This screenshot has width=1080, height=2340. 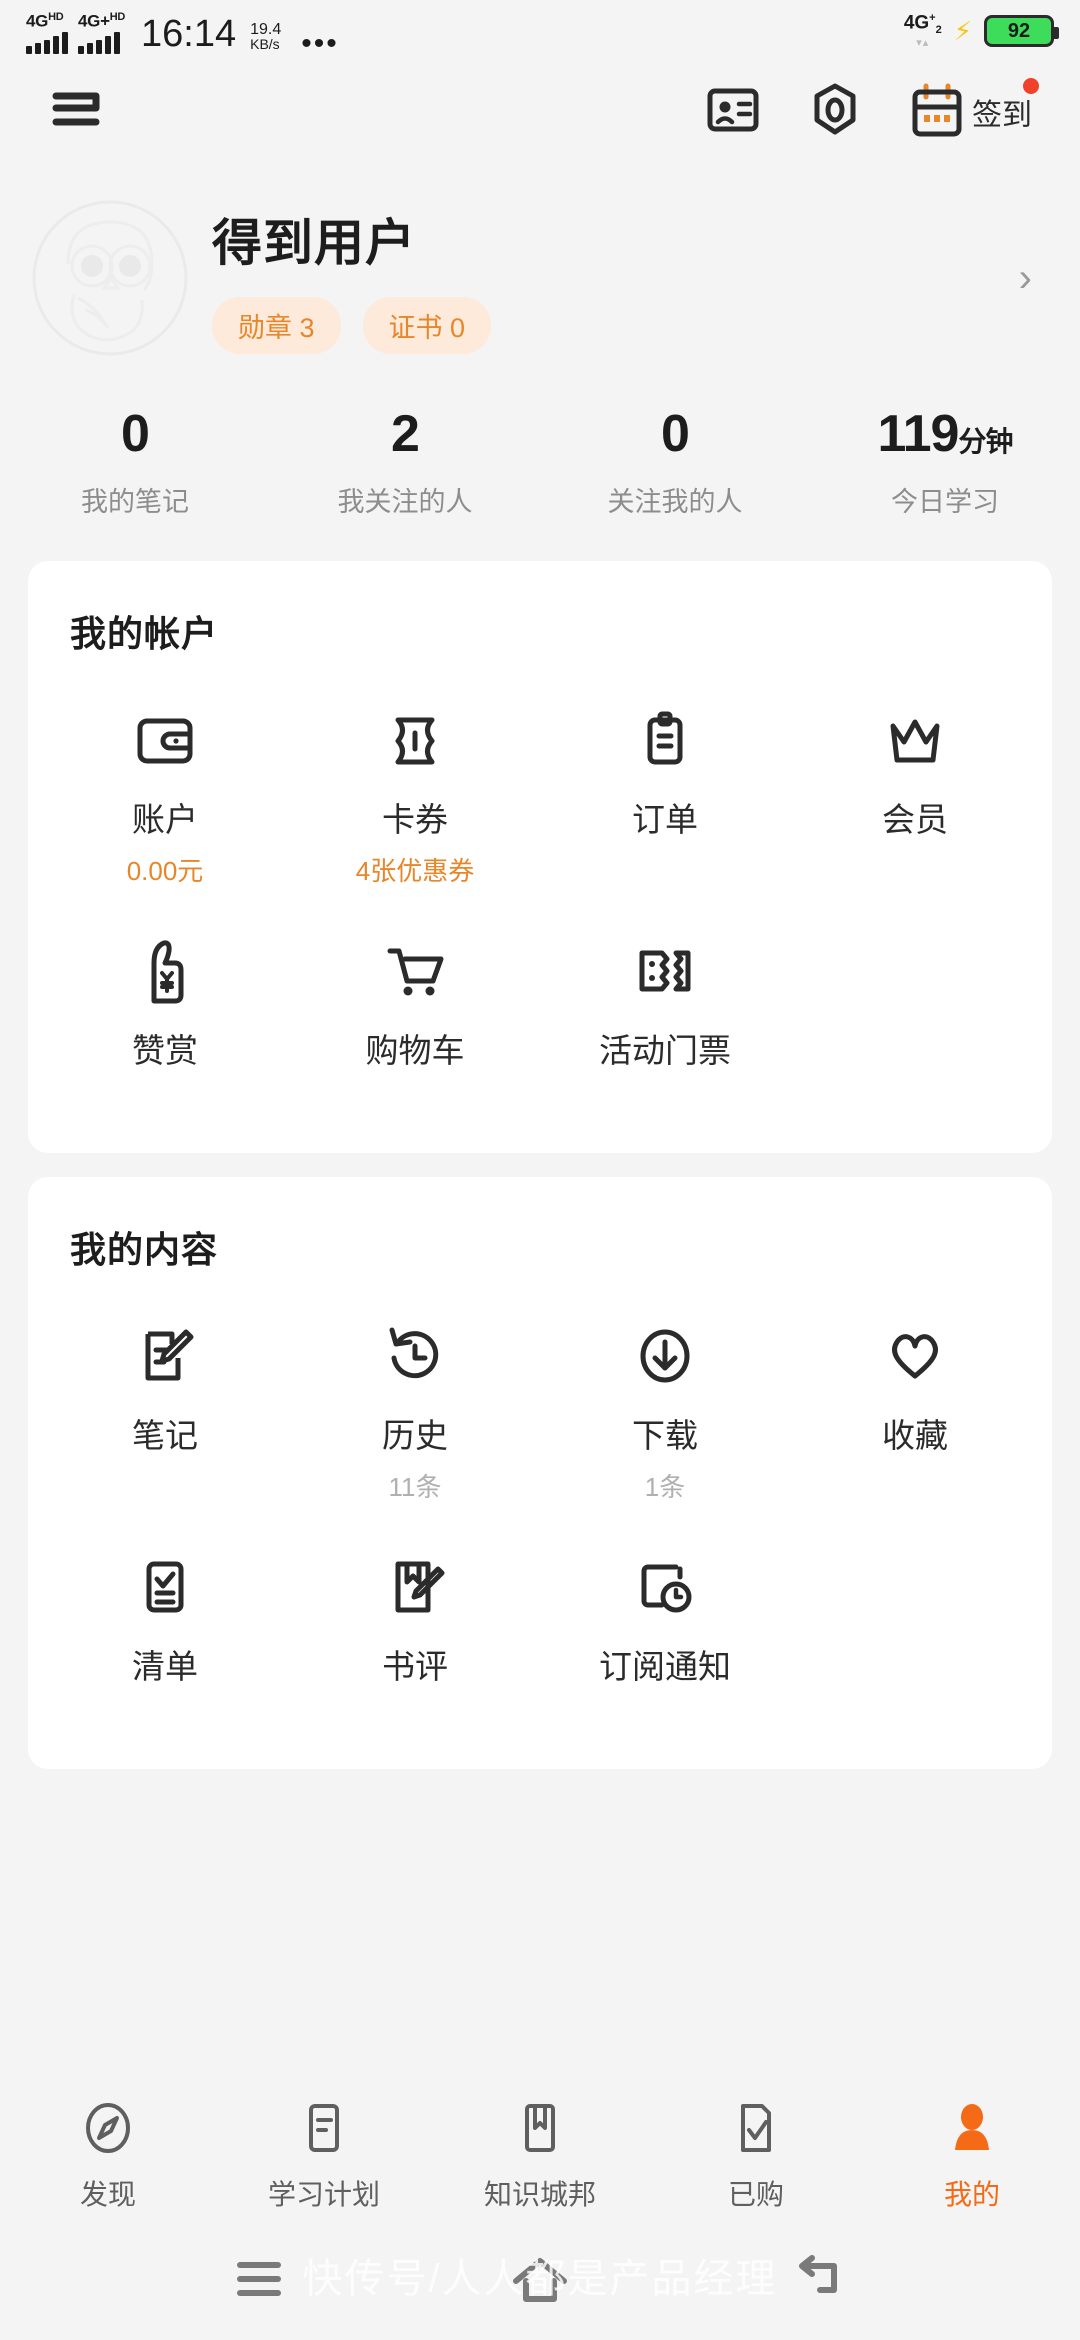 I want to click on badge-chip-certificates: 证书 0, so click(x=427, y=325).